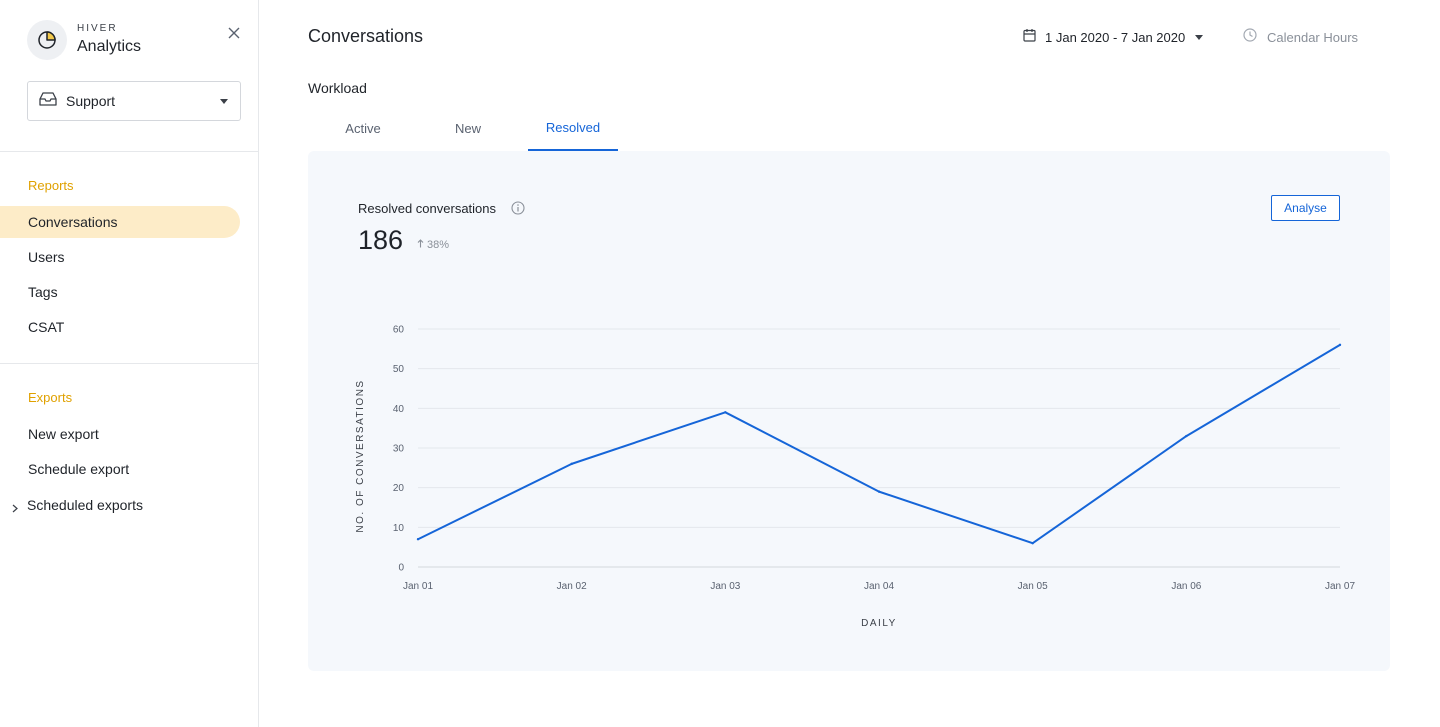 This screenshot has height=727, width=1440. Describe the element at coordinates (420, 245) in the screenshot. I see `arrow-up-icon` at that location.